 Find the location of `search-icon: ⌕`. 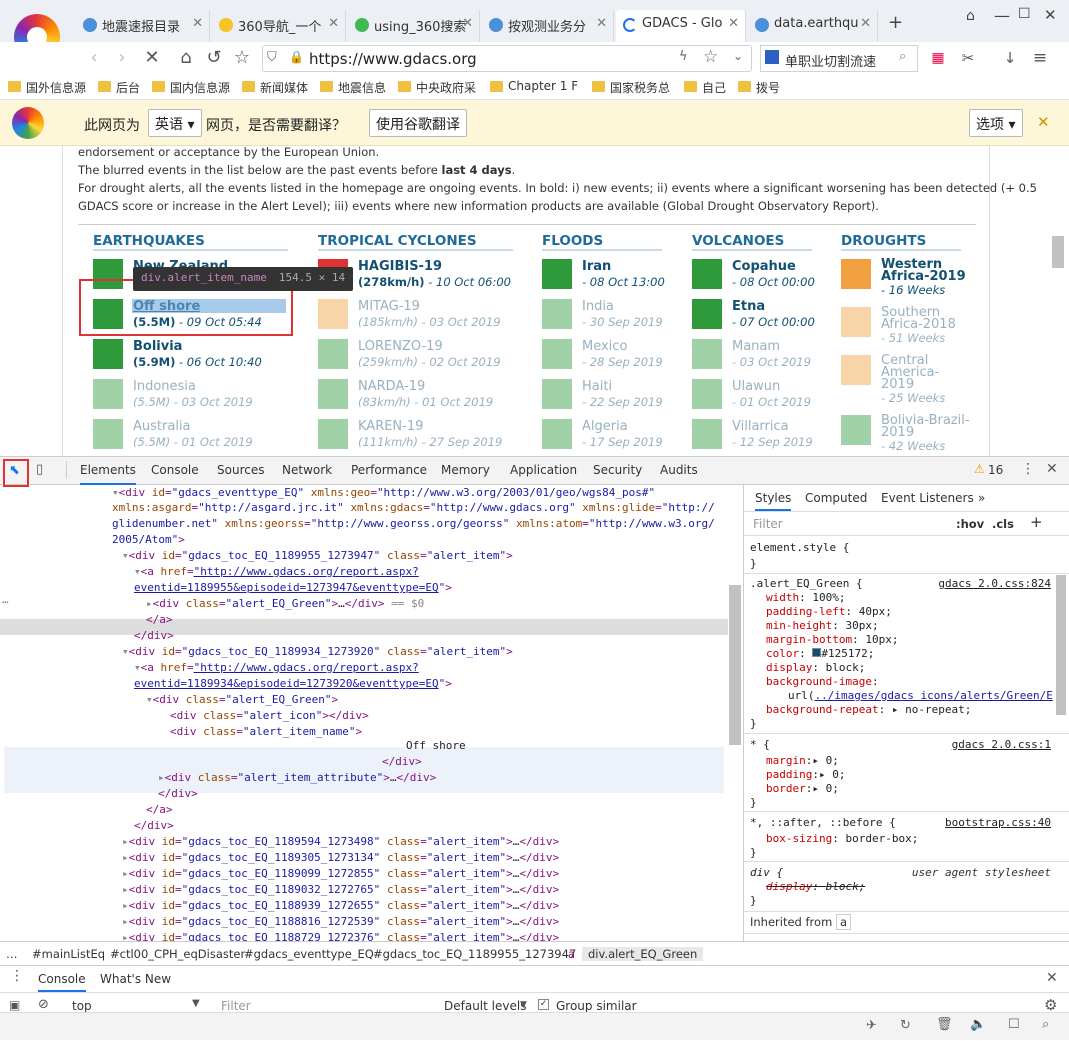

search-icon: ⌕ is located at coordinates (902, 56).